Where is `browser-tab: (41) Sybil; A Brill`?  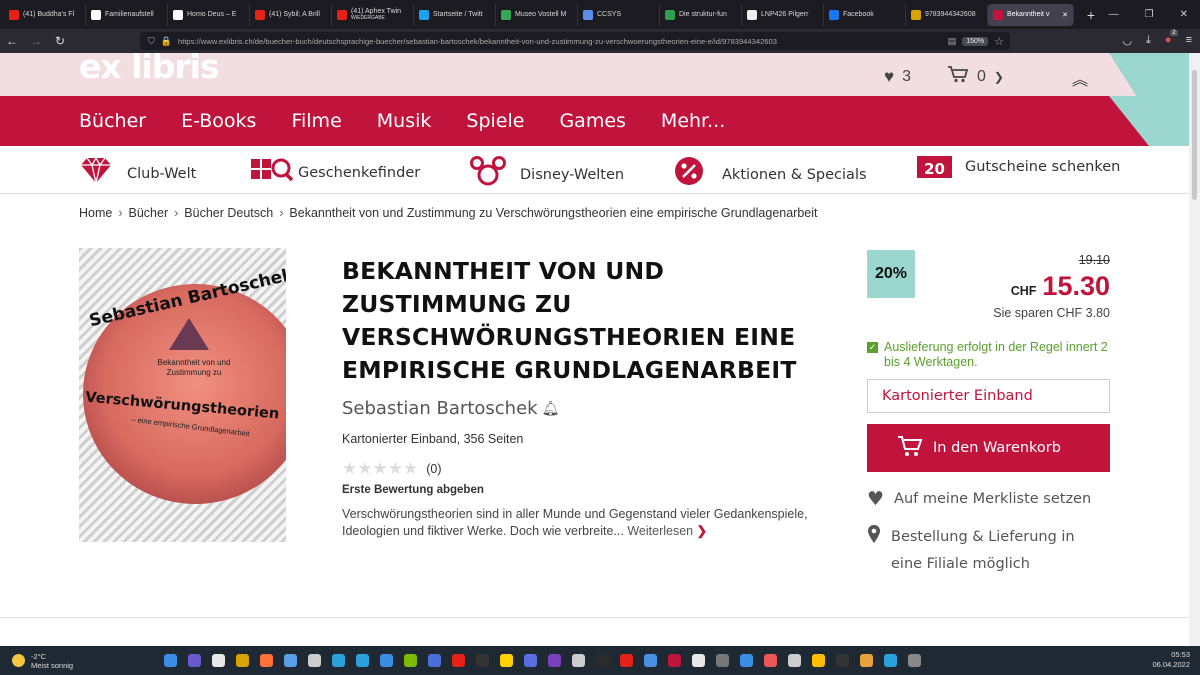
browser-tab: (41) Sybil; A Brill is located at coordinates (291, 14).